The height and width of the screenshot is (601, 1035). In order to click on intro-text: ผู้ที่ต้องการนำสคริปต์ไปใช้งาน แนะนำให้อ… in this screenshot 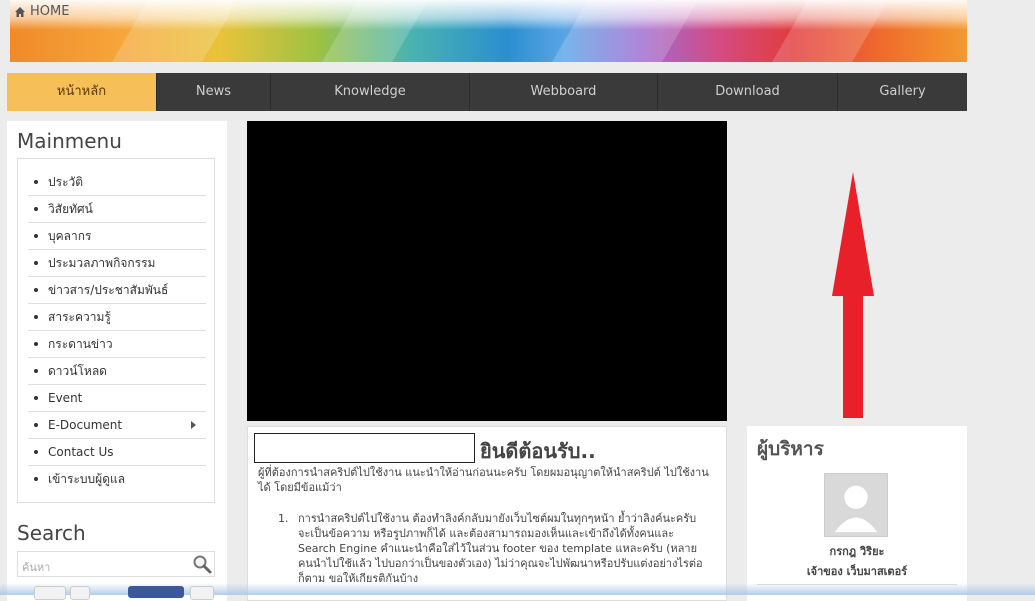, I will do `click(483, 480)`.